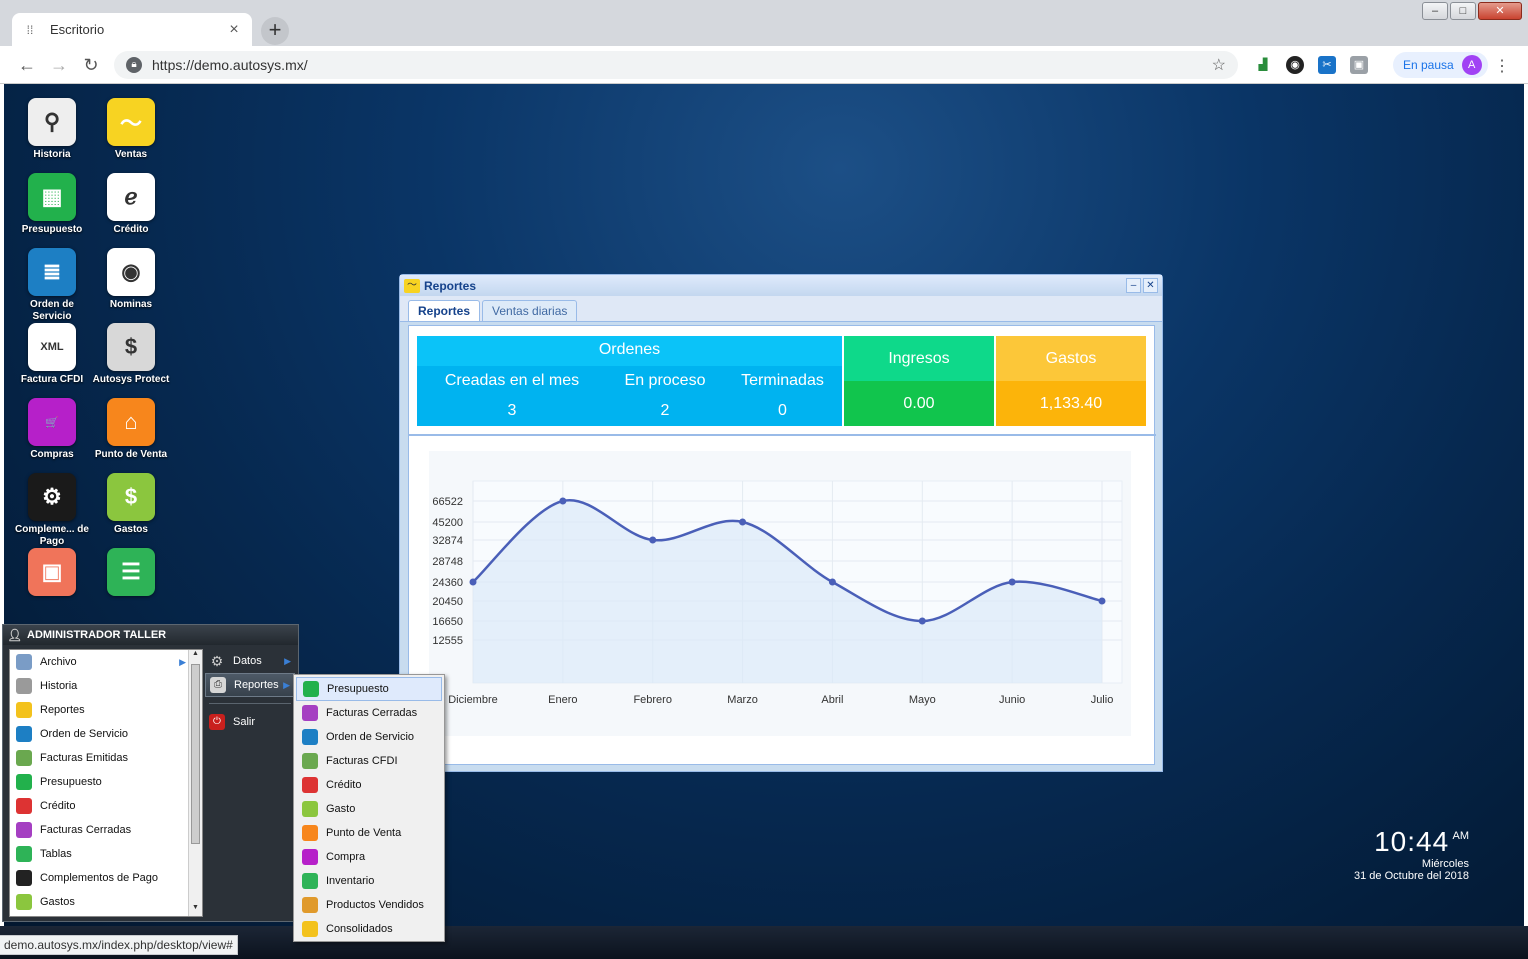 This screenshot has width=1528, height=959. I want to click on desktop-icon-autosys-protect: $ Autosys Protect, so click(131, 354).